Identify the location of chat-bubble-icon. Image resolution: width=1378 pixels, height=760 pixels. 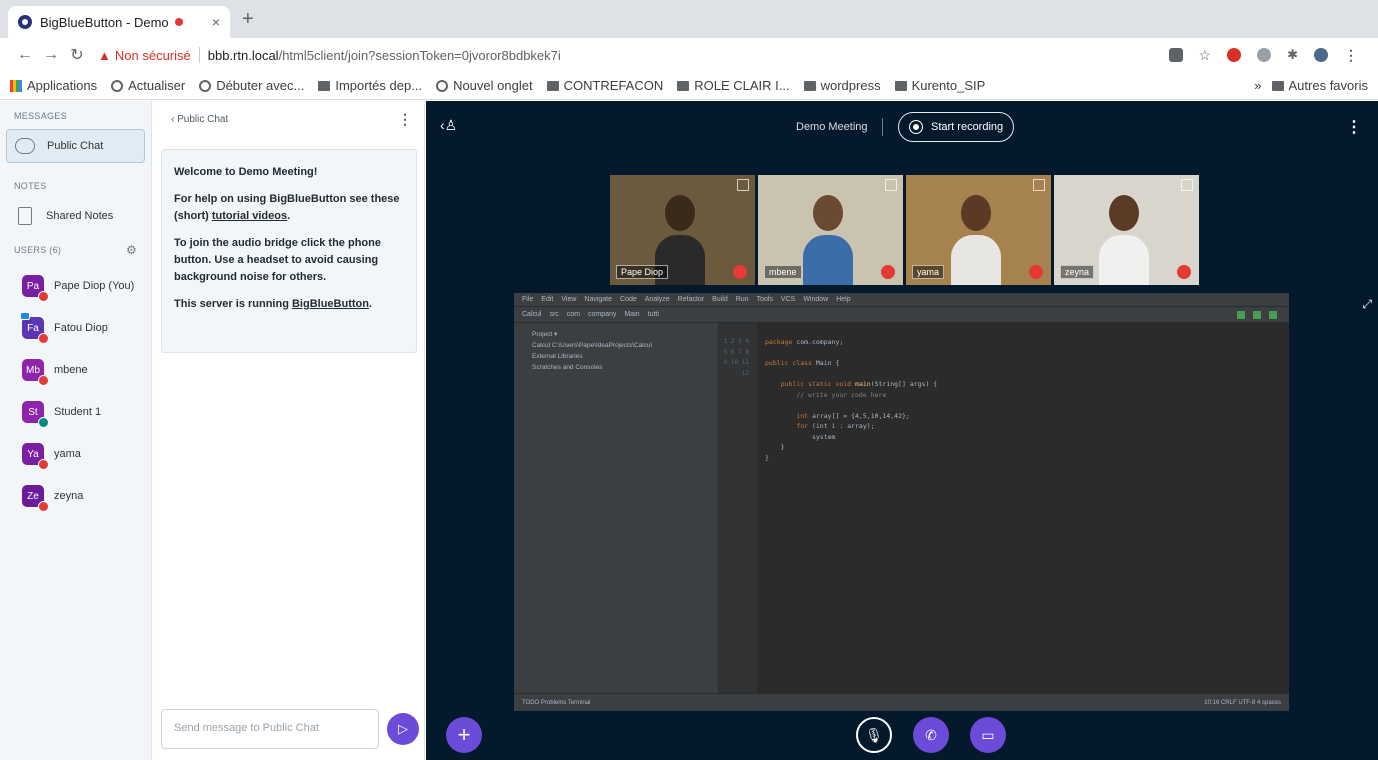
(25, 146).